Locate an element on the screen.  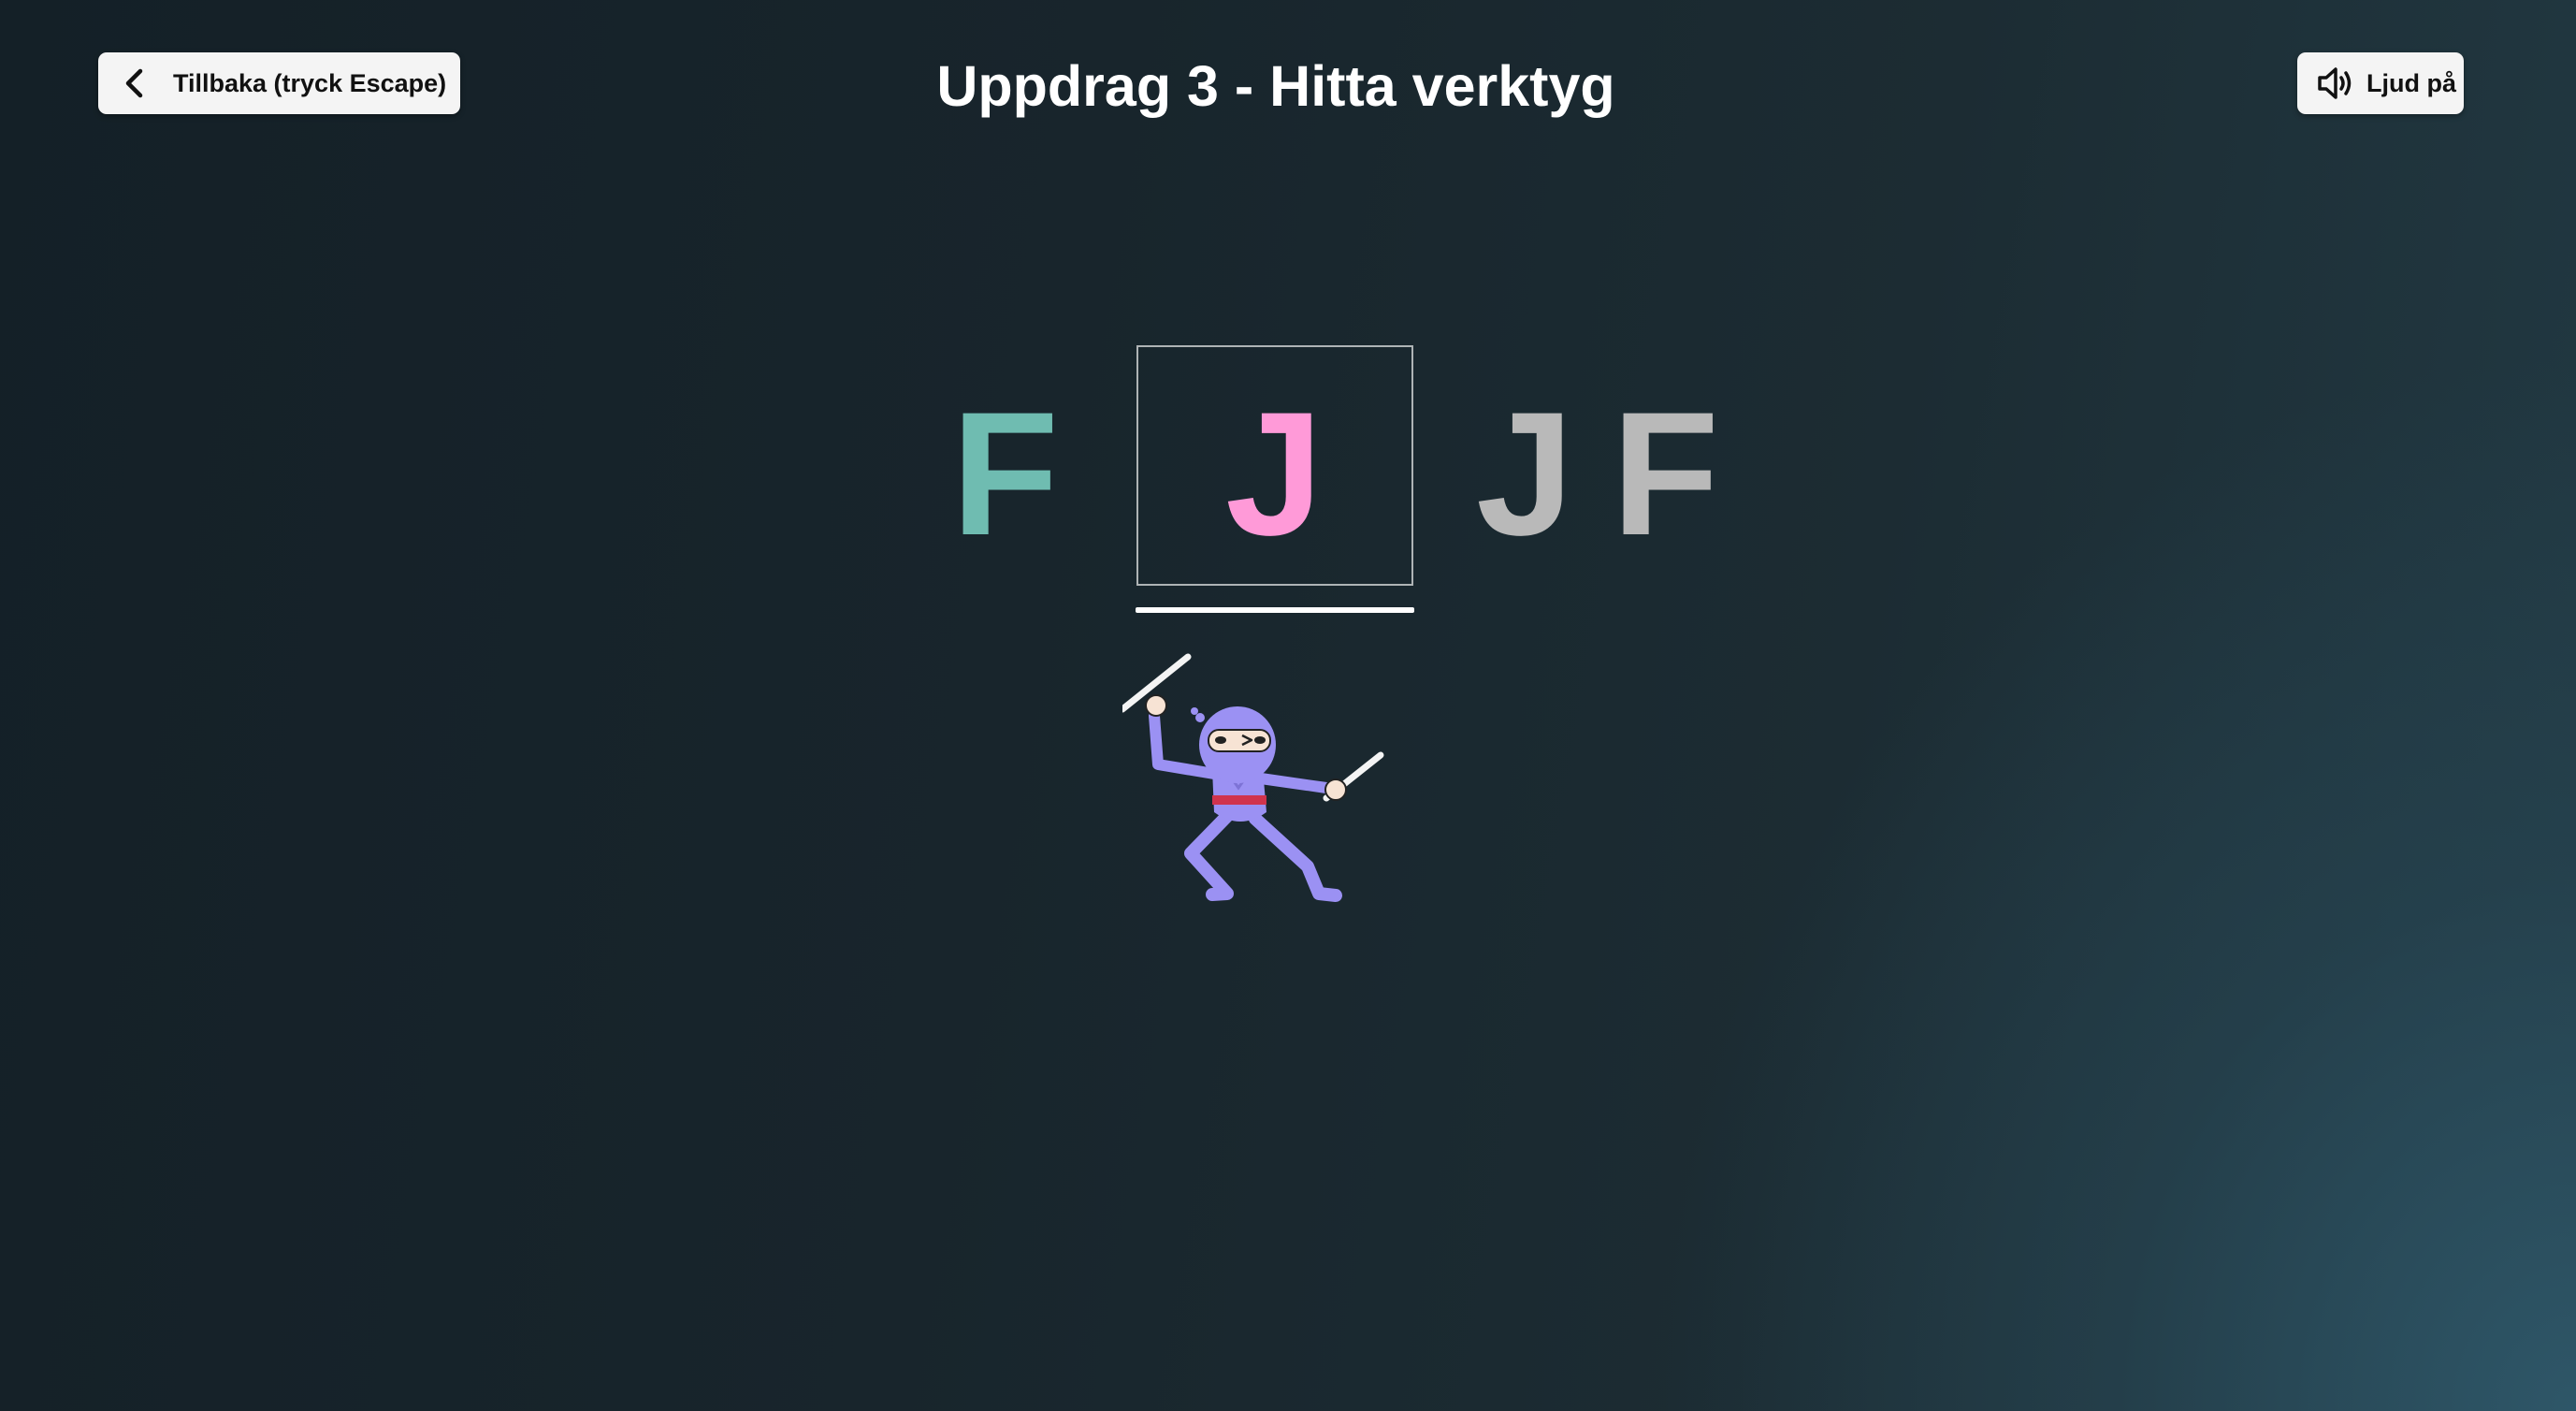
letter-upcoming: F is located at coordinates (1666, 473).